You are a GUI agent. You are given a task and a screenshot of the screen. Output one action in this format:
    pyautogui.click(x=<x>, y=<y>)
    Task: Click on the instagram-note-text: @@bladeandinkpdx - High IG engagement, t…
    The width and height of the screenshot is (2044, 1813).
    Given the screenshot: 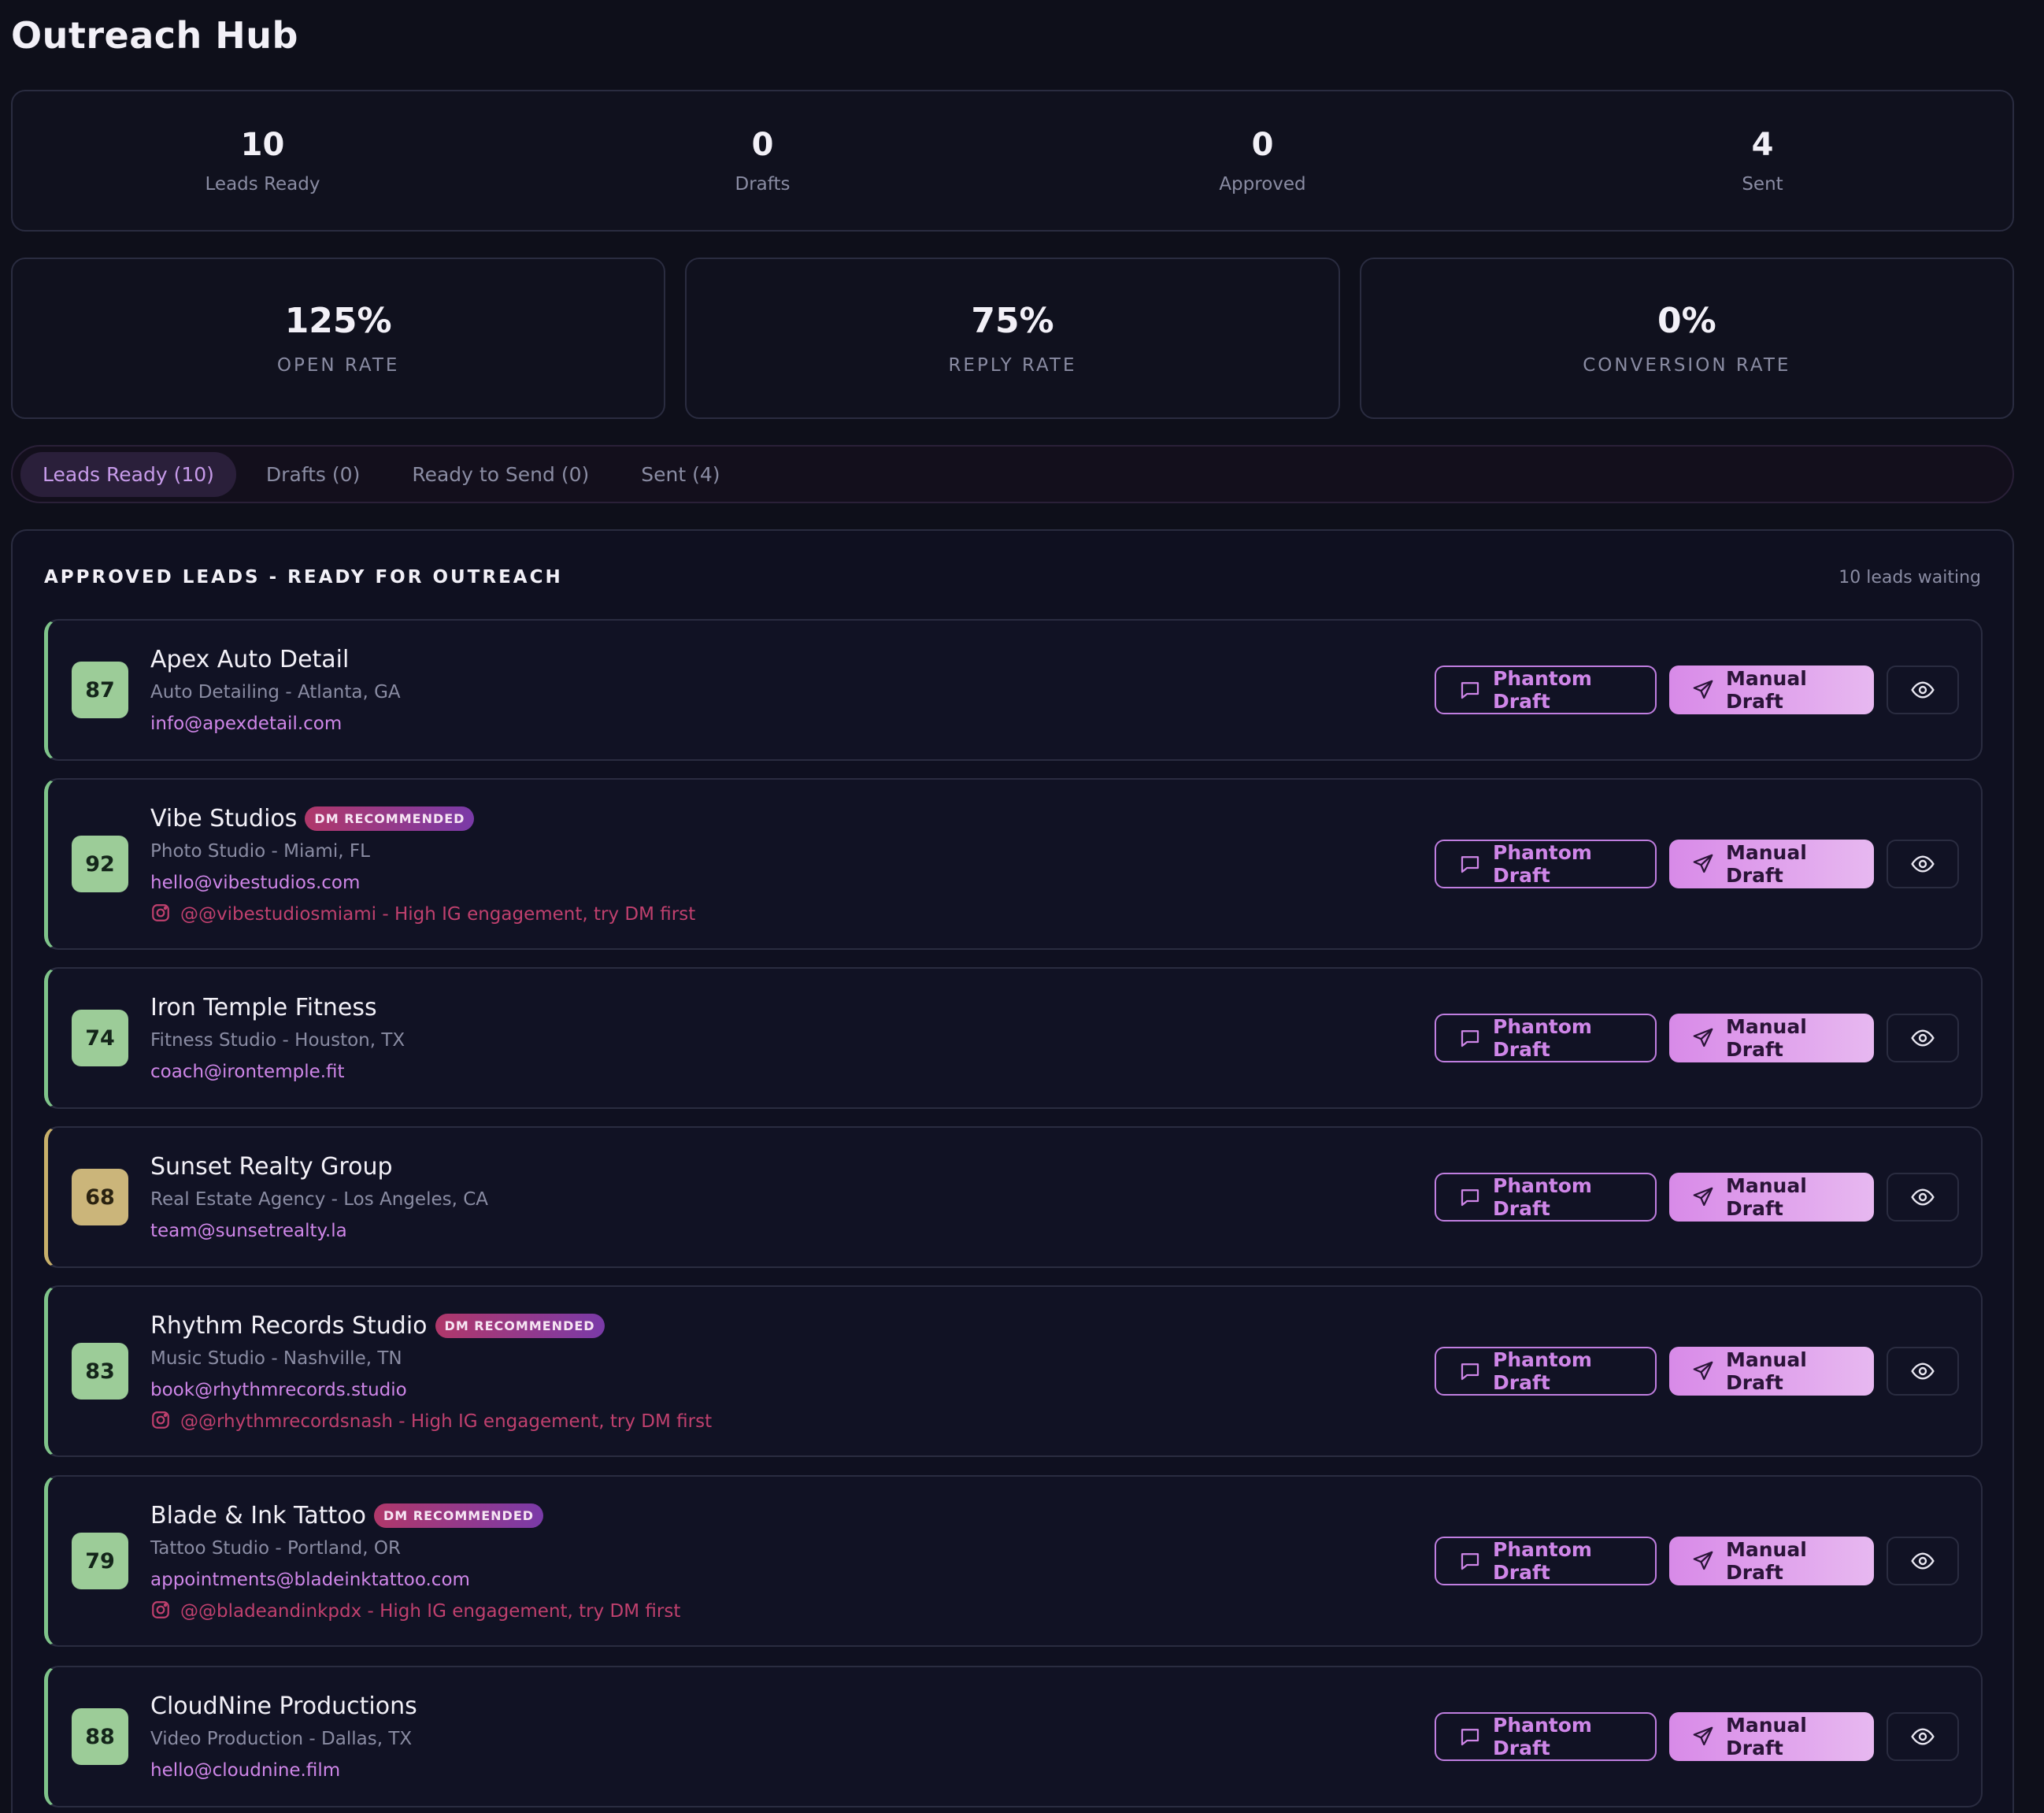 What is the action you would take?
    pyautogui.click(x=431, y=1611)
    